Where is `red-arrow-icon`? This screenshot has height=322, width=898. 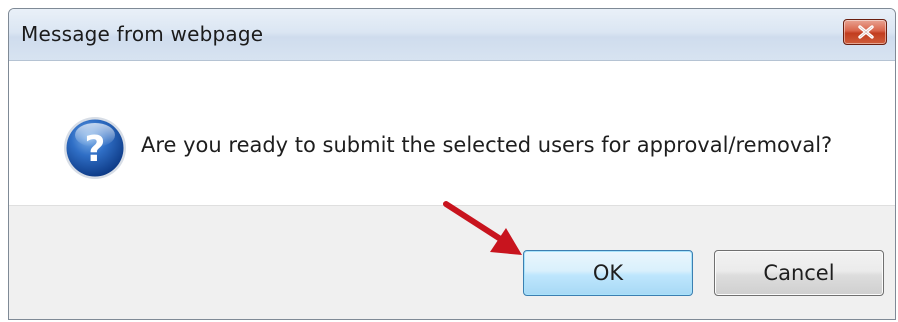
red-arrow-icon is located at coordinates (482, 228).